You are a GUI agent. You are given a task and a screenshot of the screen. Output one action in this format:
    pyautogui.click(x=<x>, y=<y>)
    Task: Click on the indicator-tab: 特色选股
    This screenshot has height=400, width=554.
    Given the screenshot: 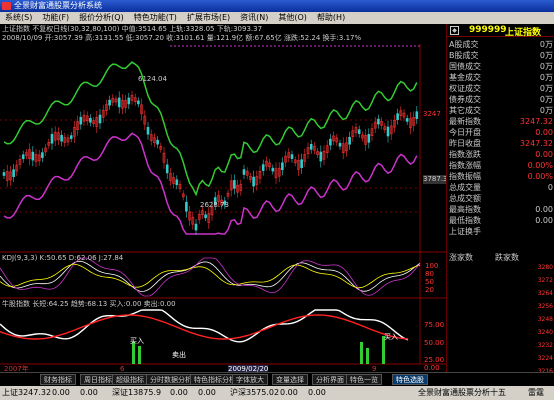 What is the action you would take?
    pyautogui.click(x=410, y=379)
    